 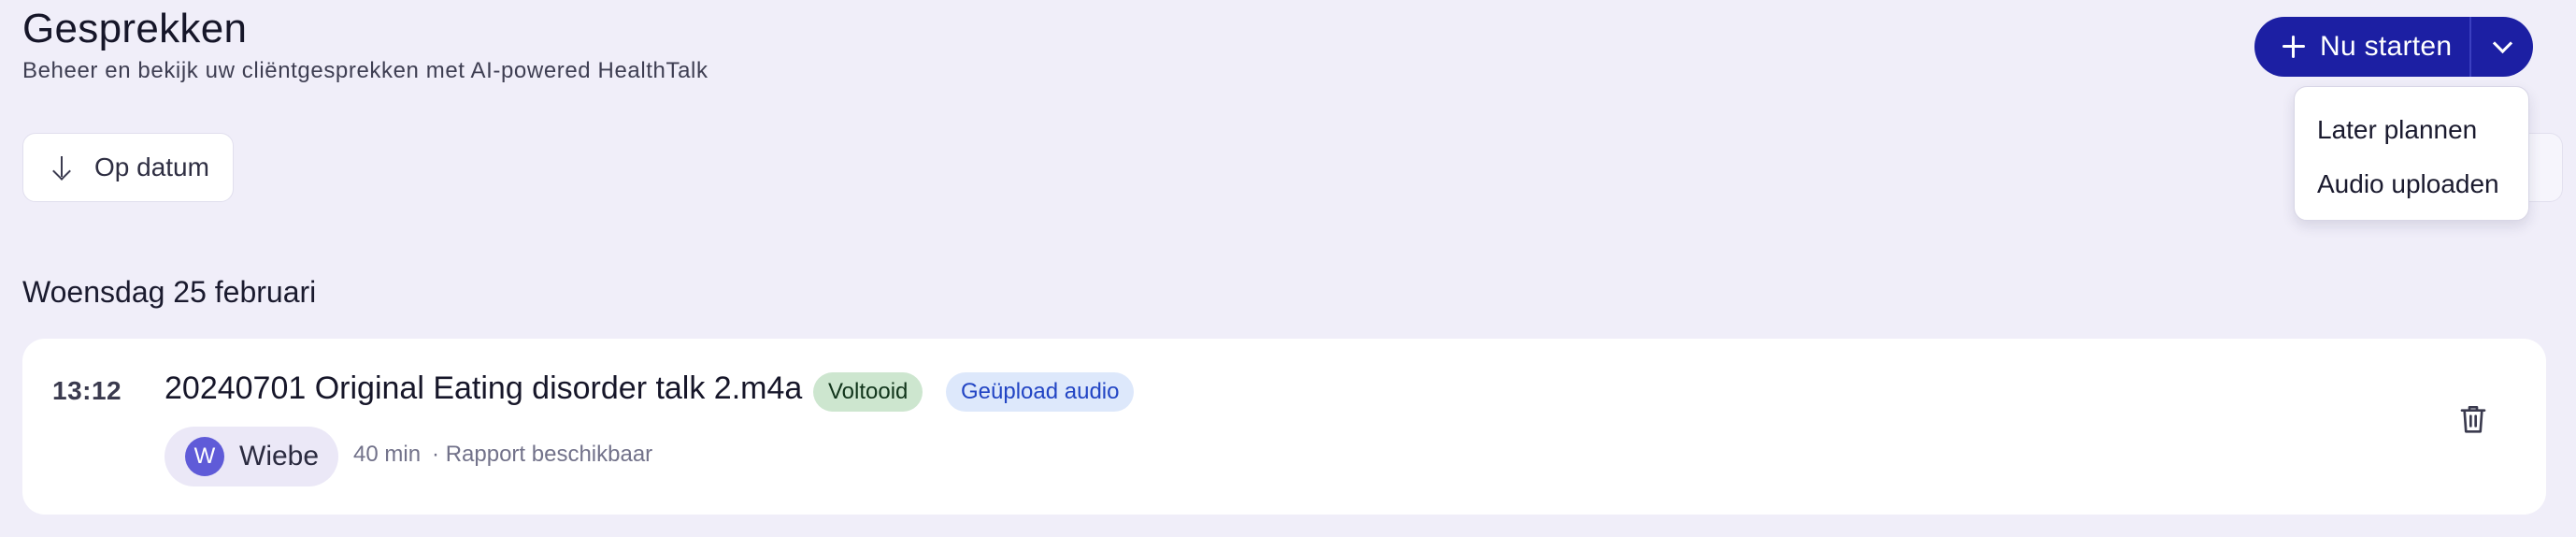 What do you see at coordinates (1040, 392) in the screenshot?
I see `source-badge-uploaded-audio: Geüpload audio` at bounding box center [1040, 392].